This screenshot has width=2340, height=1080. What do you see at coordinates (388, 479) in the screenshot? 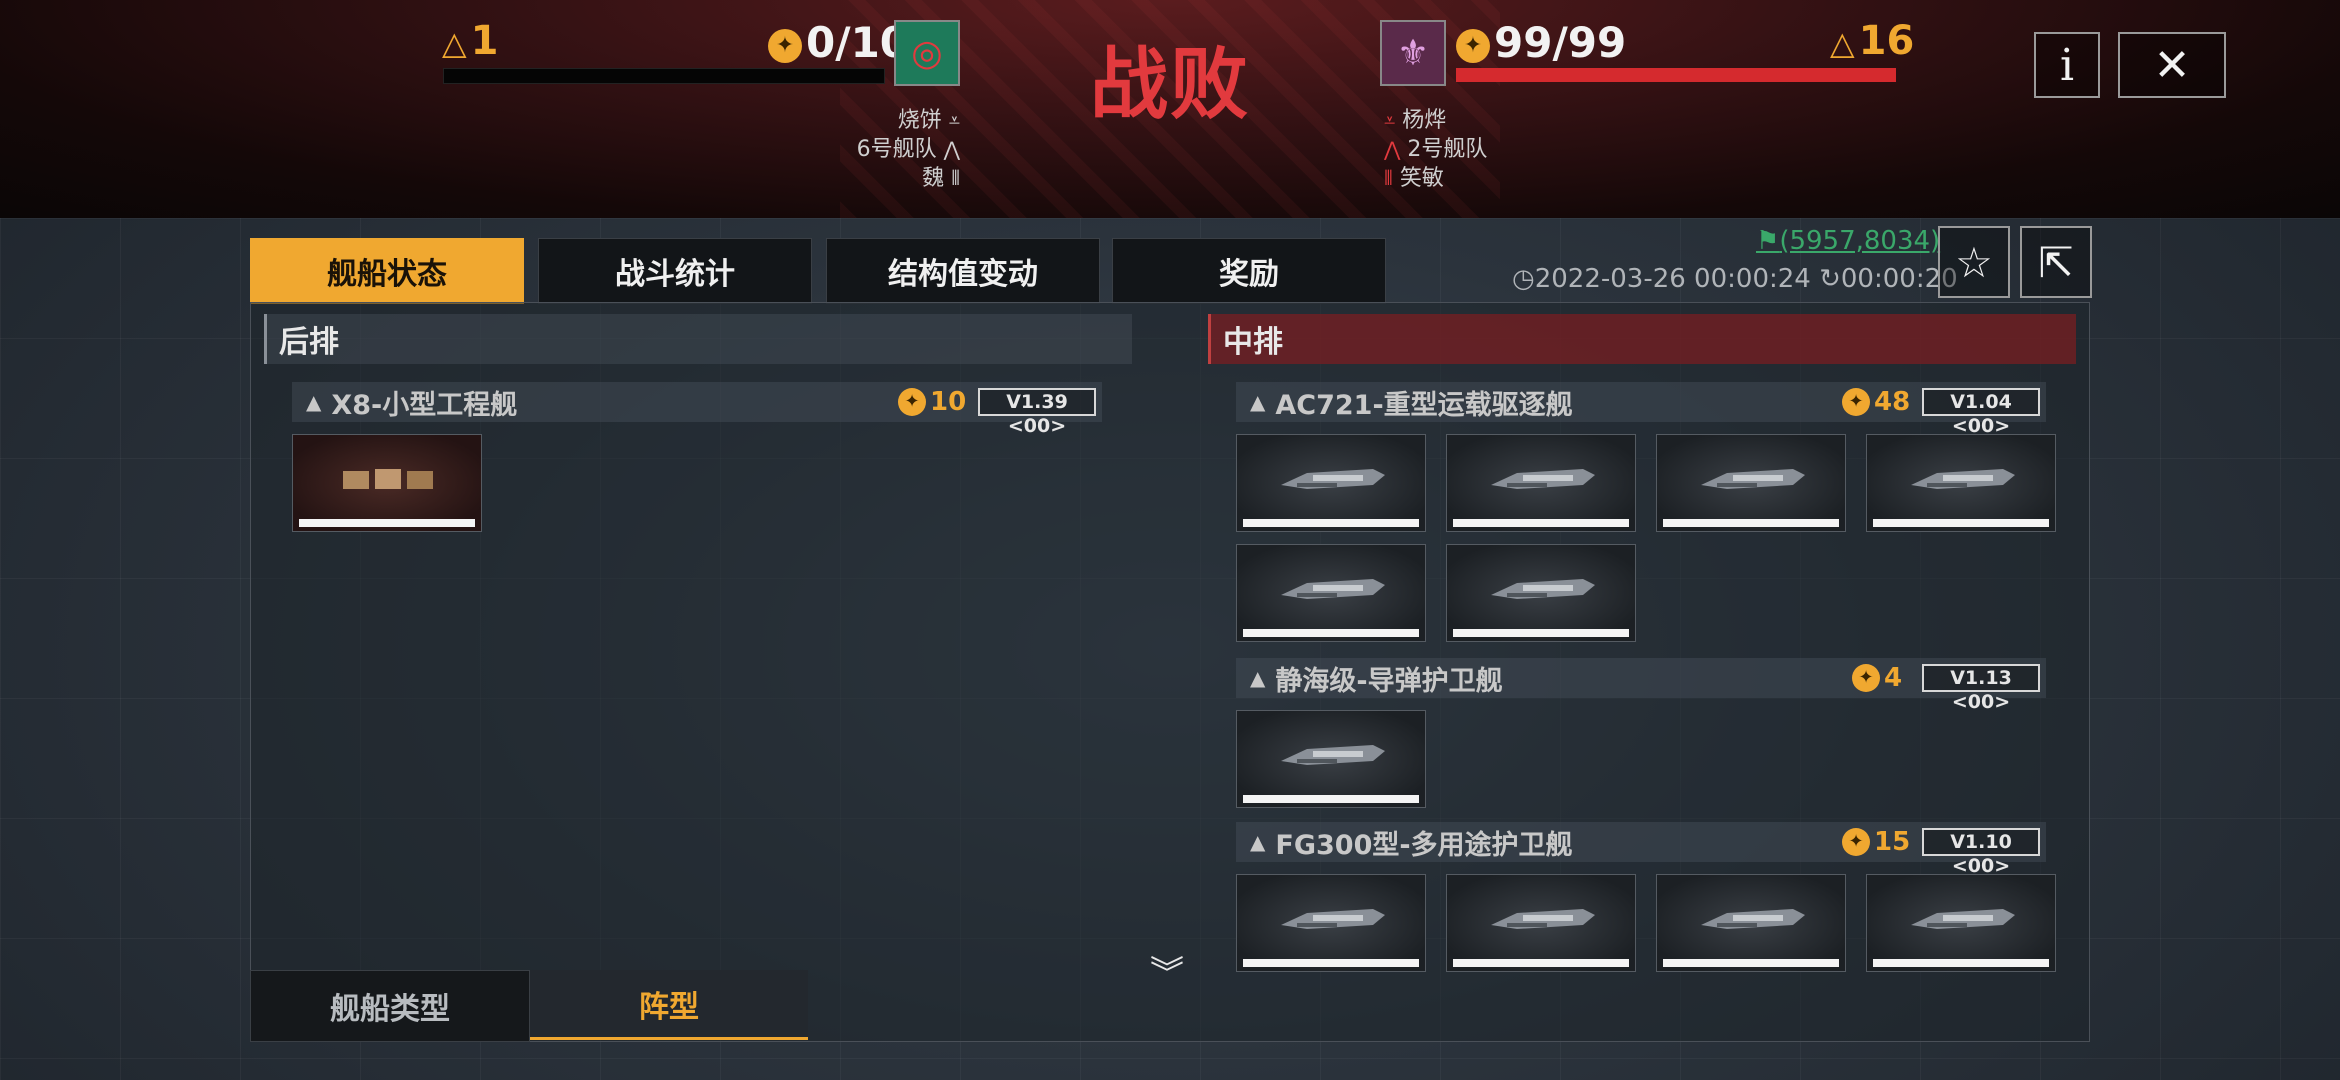
I see `engineering-ship-icon` at bounding box center [388, 479].